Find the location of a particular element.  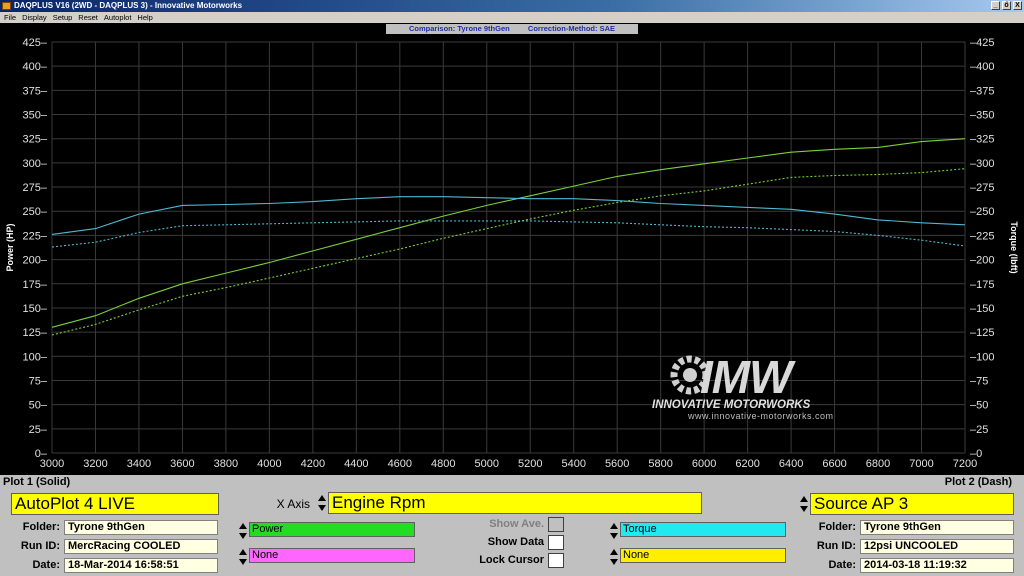

y-left-tick-label: 100– is located at coordinates (35, 357).